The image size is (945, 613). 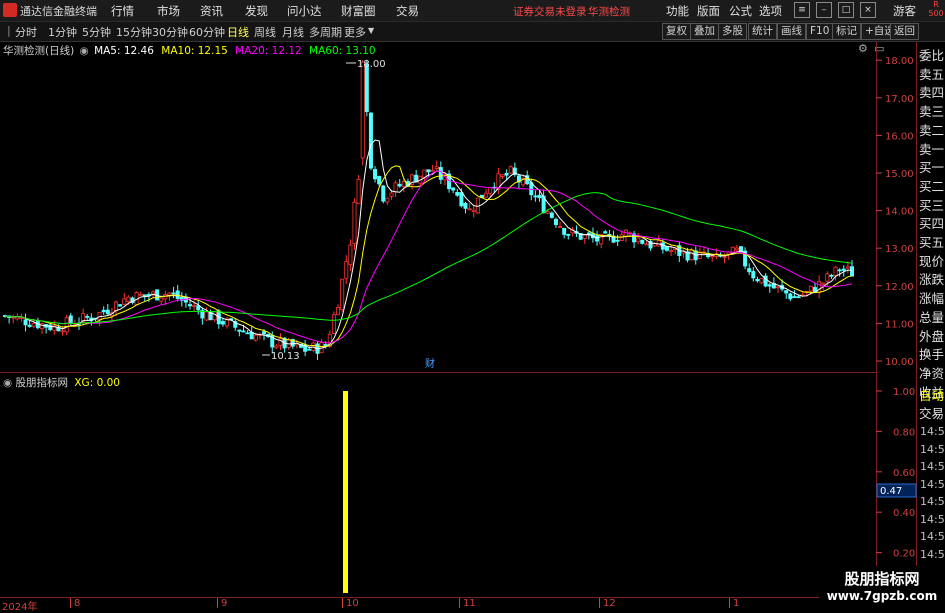 I want to click on quote-label: 涨跌, so click(x=931, y=278).